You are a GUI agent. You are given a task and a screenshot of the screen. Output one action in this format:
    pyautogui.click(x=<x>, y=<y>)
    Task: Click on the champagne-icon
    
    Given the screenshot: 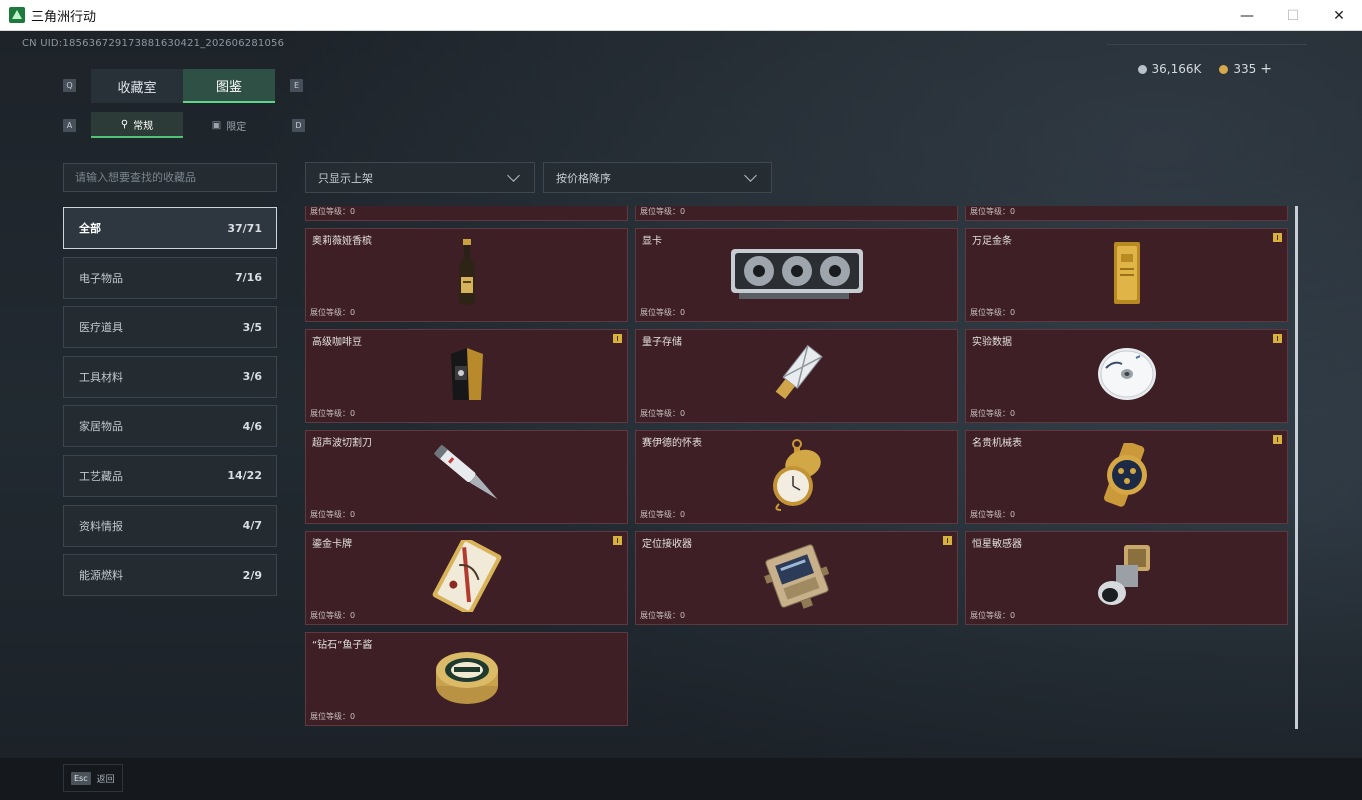 What is the action you would take?
    pyautogui.click(x=467, y=275)
    